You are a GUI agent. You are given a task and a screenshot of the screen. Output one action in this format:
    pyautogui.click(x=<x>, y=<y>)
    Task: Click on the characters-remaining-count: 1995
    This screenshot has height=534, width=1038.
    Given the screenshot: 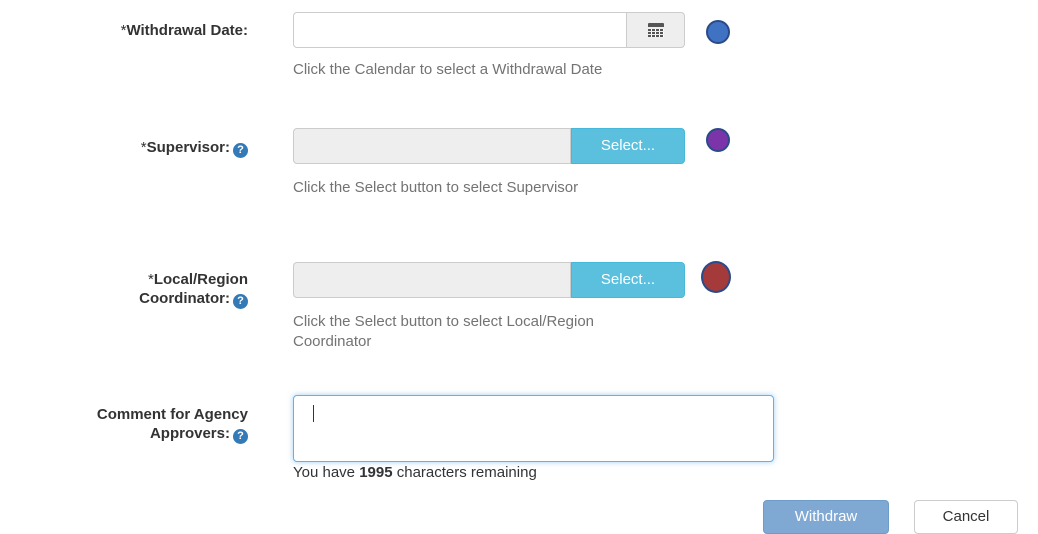 What is the action you would take?
    pyautogui.click(x=376, y=472)
    